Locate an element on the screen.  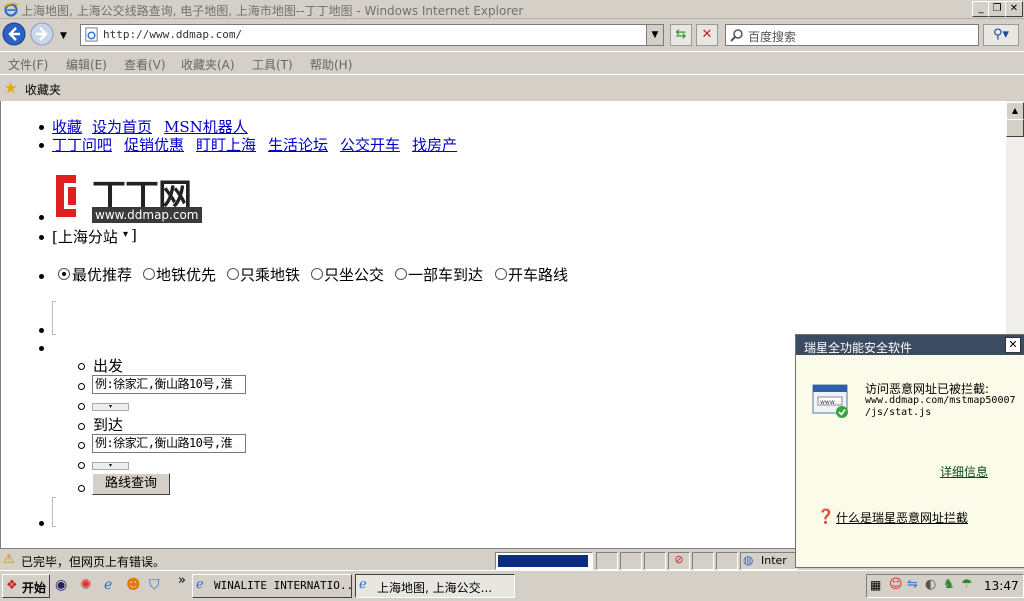
stop-button: ✕ is located at coordinates (707, 35).